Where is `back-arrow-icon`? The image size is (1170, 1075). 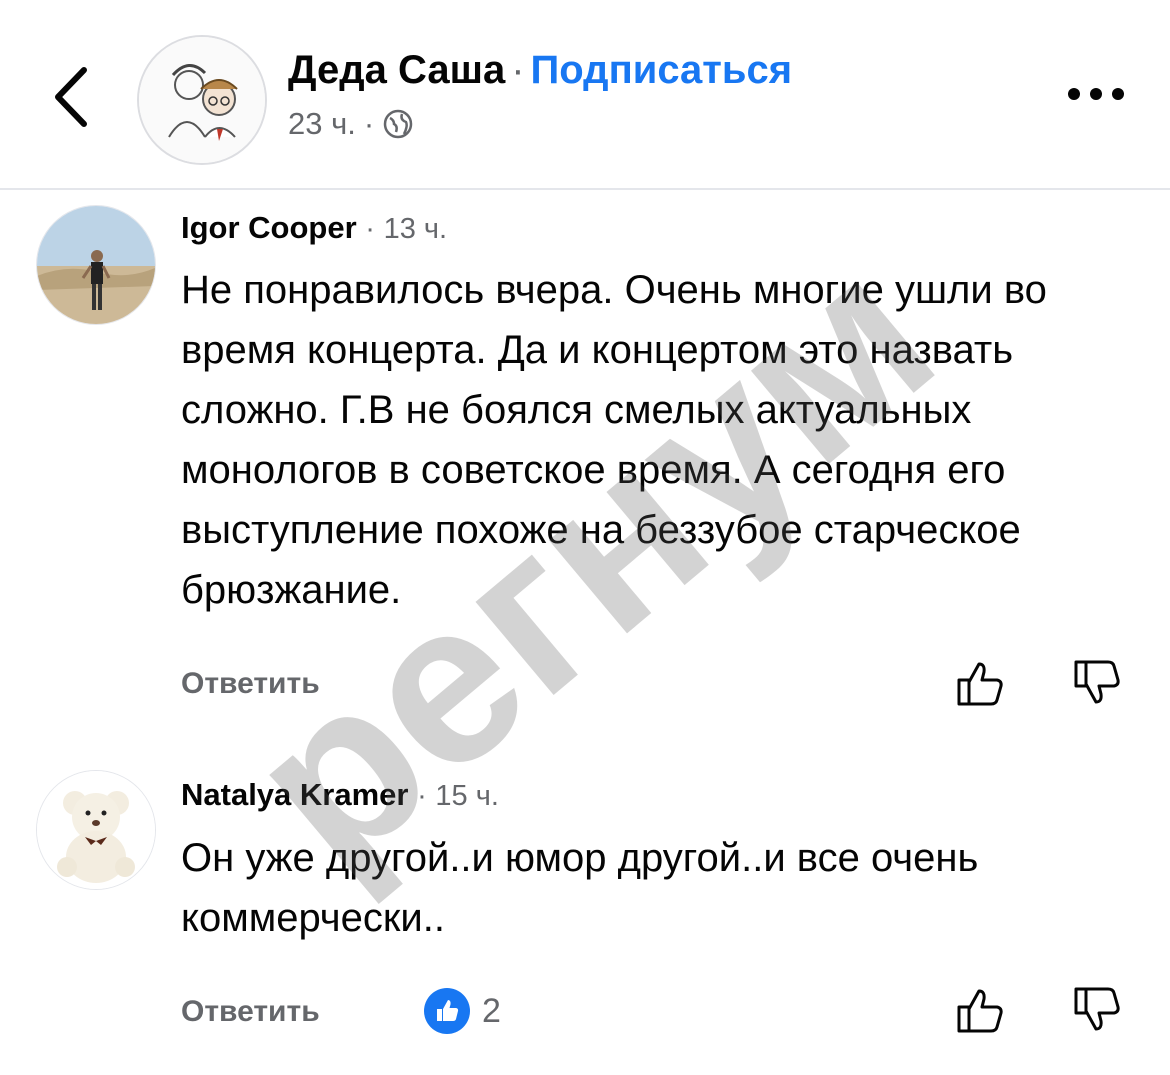
back-arrow-icon is located at coordinates (73, 97).